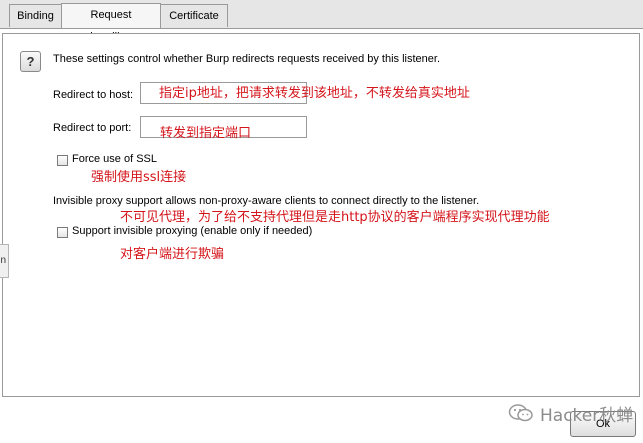 The image size is (643, 443). I want to click on tab-certificate: Certificate, so click(194, 15).